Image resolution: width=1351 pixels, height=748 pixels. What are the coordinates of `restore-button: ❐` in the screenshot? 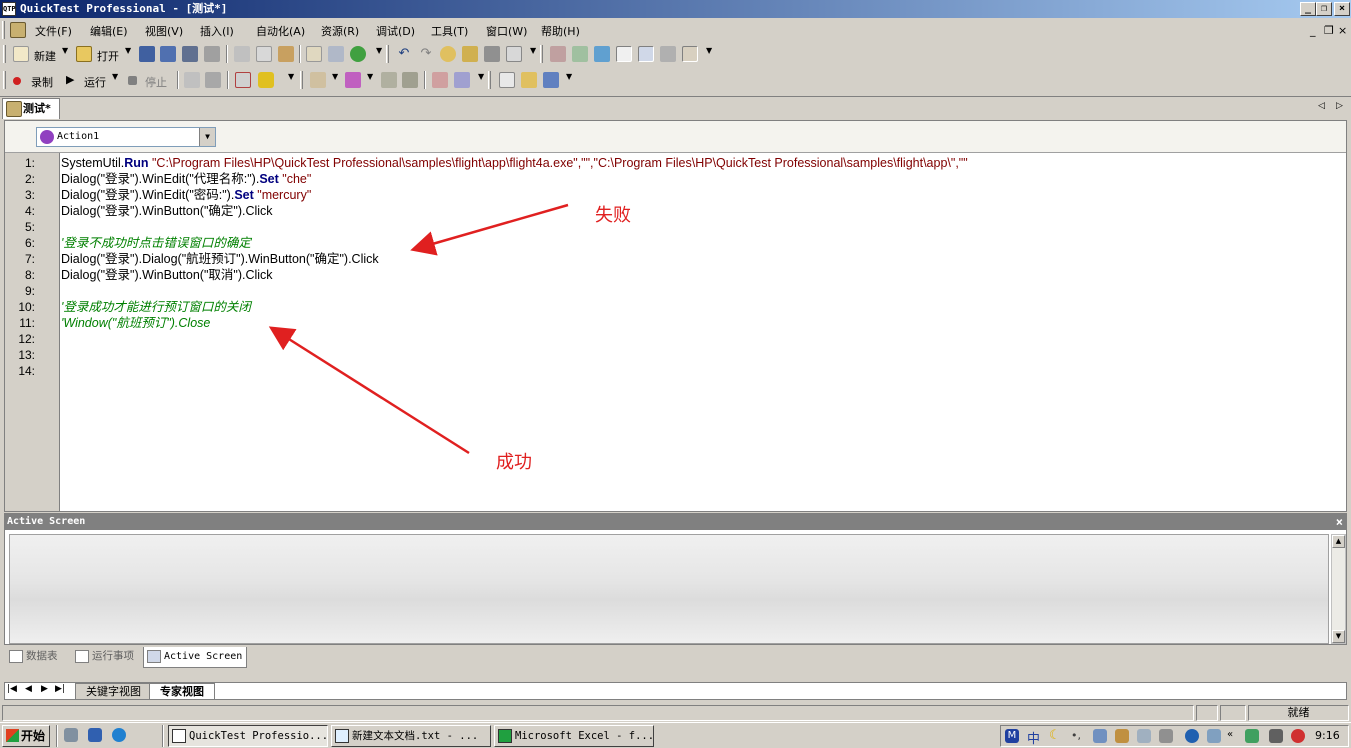 It's located at (1324, 9).